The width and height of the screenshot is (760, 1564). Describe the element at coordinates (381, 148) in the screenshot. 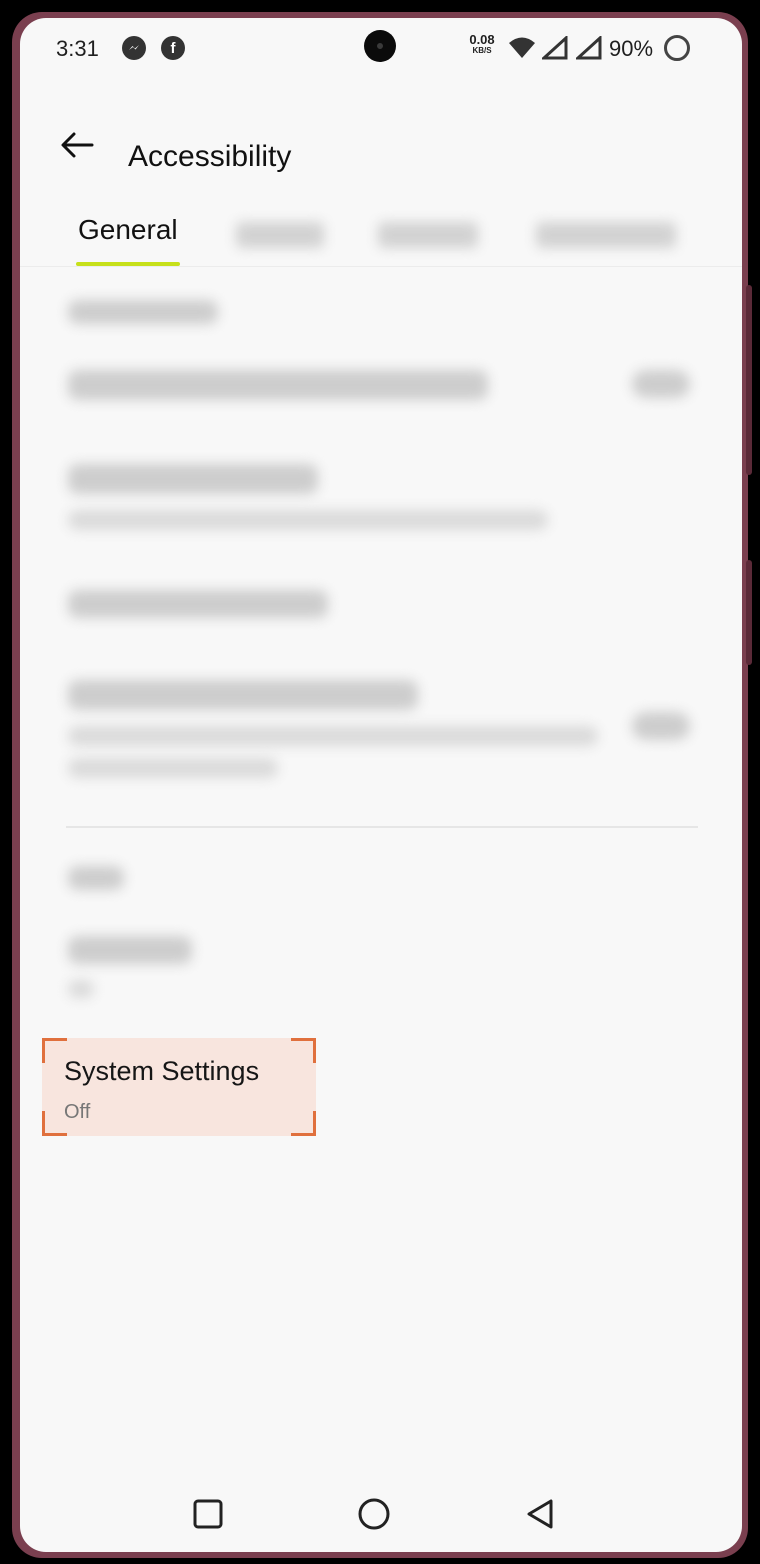

I see `app-bar: Accessibility` at that location.